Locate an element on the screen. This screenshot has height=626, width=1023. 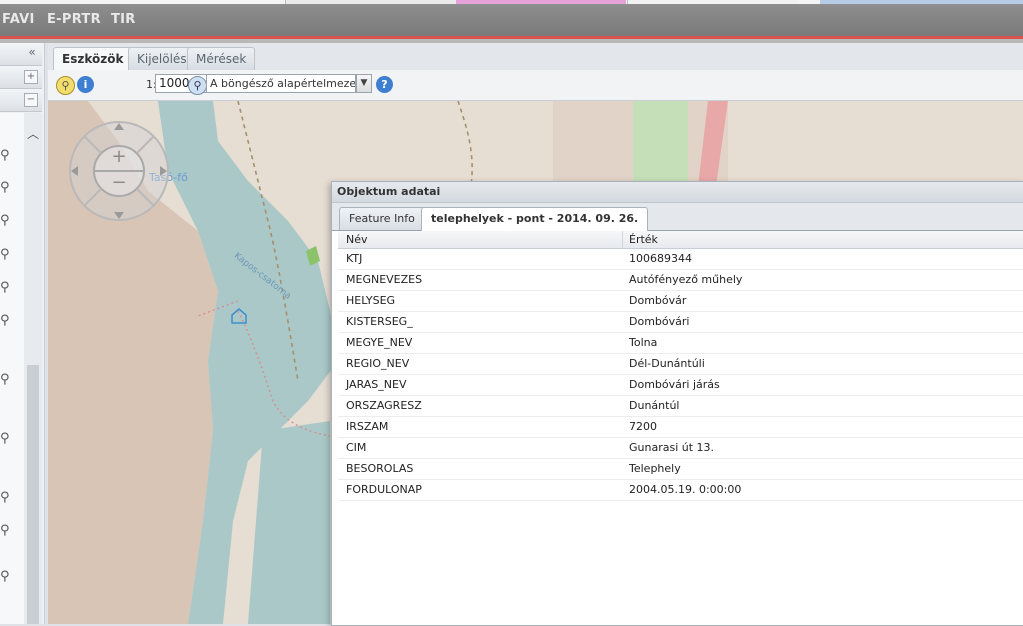
attribute-value: Dél-Dunántúli is located at coordinates (667, 363).